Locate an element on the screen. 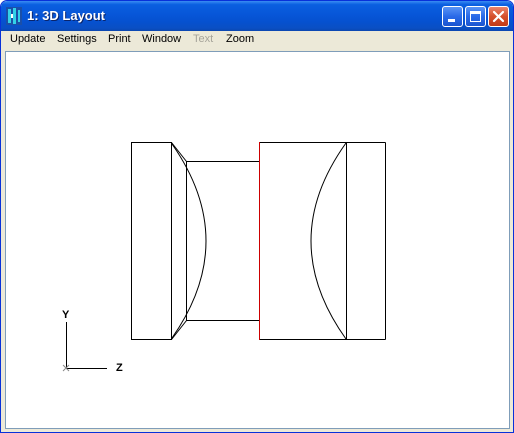  menu-update: Update is located at coordinates (27, 39).